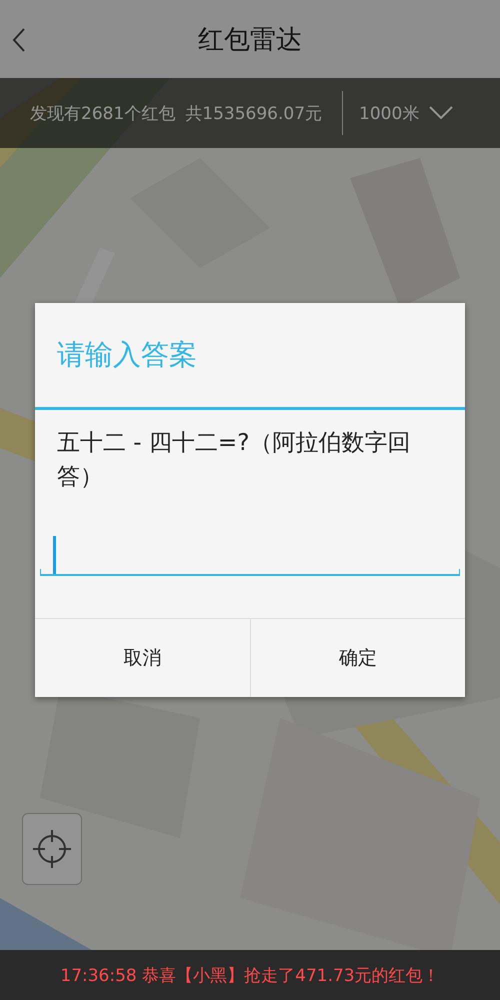  What do you see at coordinates (406, 113) in the screenshot?
I see `distance-dropdown: 1000米` at bounding box center [406, 113].